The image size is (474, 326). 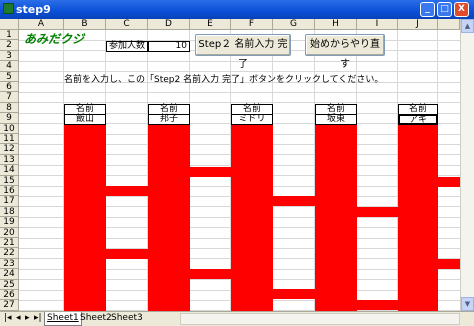 What do you see at coordinates (418, 218) in the screenshot?
I see `ladder-column-j` at bounding box center [418, 218].